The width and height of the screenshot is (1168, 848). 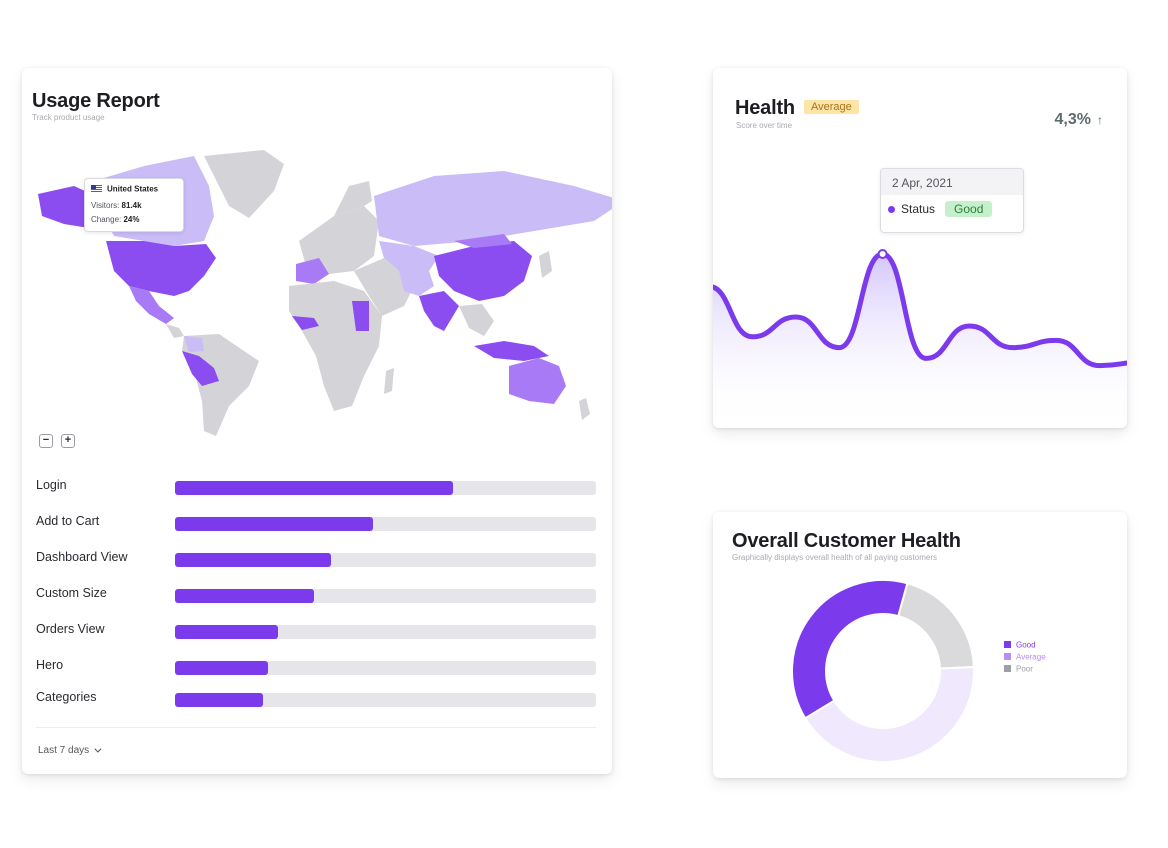 I want to click on health-marker, so click(x=882, y=254).